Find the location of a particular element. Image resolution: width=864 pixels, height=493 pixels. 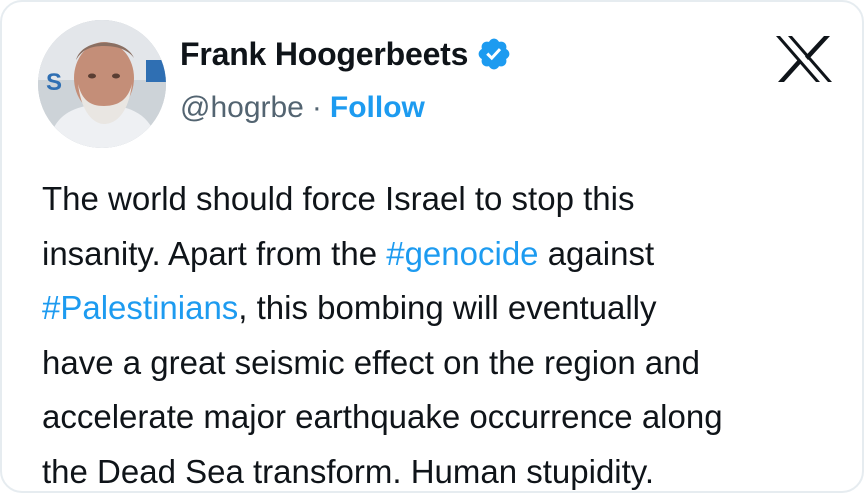

tweet-text: the Dead Sea transform. Human stupidity. is located at coordinates (348, 471).